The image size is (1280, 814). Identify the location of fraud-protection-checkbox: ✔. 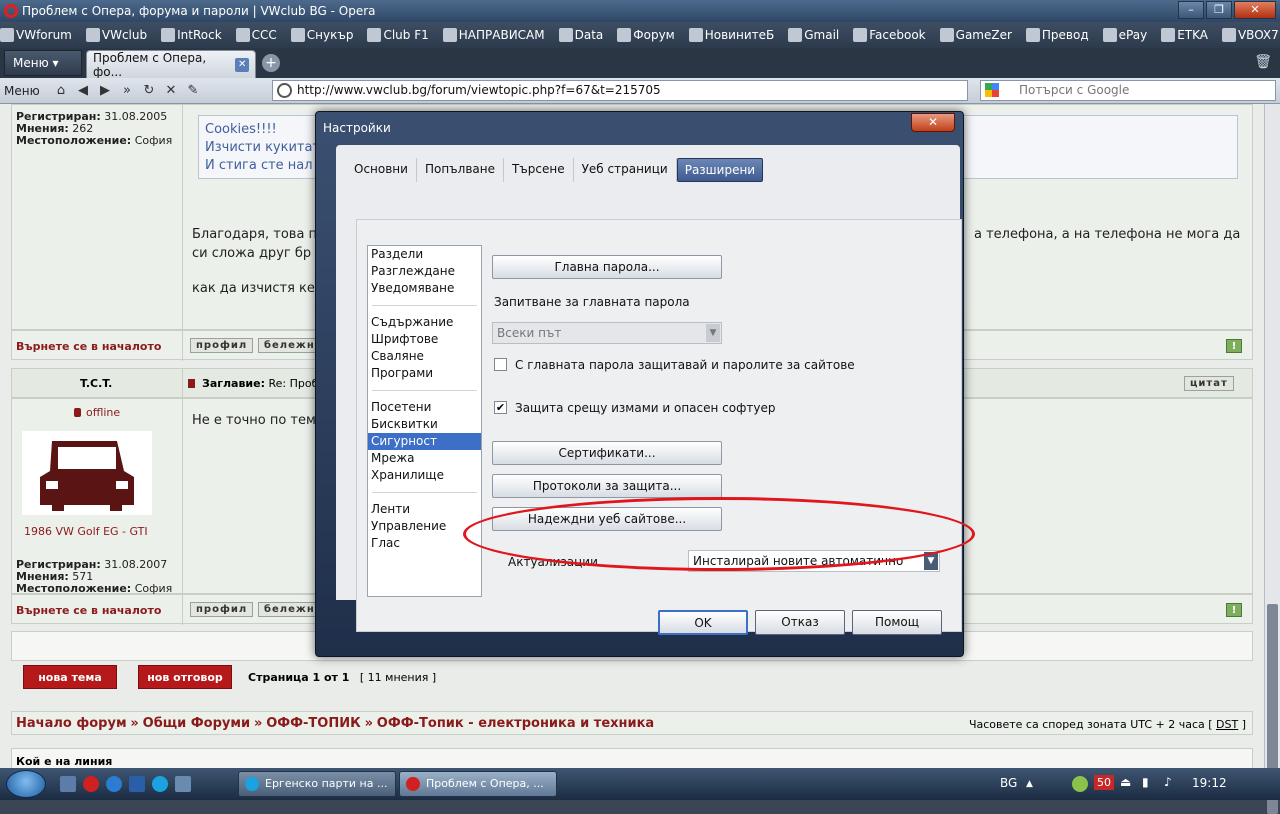
(500, 407).